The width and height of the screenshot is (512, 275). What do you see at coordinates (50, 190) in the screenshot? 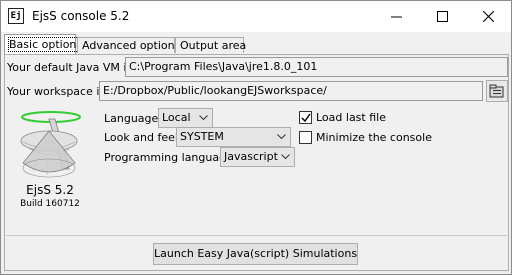
I see `version-label: EjsS 5.2` at bounding box center [50, 190].